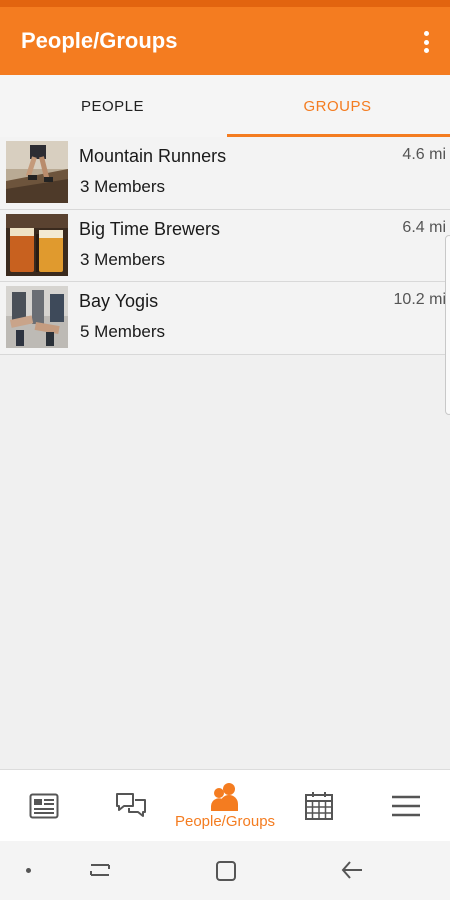 The width and height of the screenshot is (450, 900). I want to click on group-distance: 6.4 mi, so click(424, 227).